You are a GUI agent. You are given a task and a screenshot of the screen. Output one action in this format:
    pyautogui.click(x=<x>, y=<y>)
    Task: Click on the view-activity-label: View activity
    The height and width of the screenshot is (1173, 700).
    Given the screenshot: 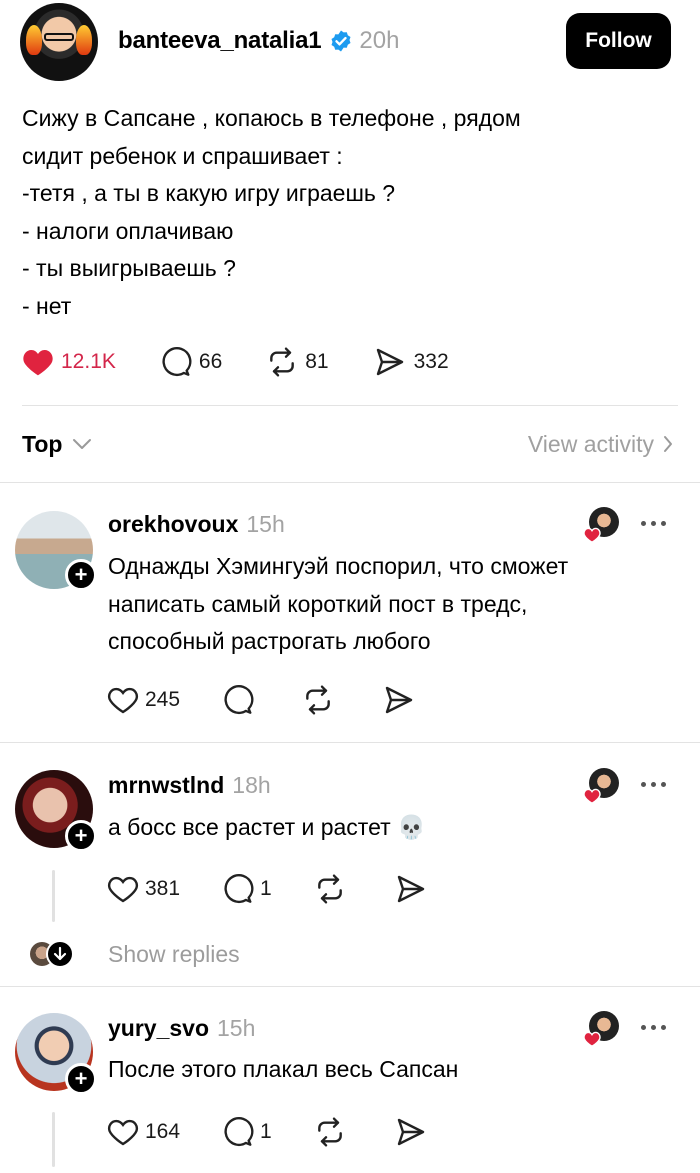 What is the action you would take?
    pyautogui.click(x=590, y=443)
    